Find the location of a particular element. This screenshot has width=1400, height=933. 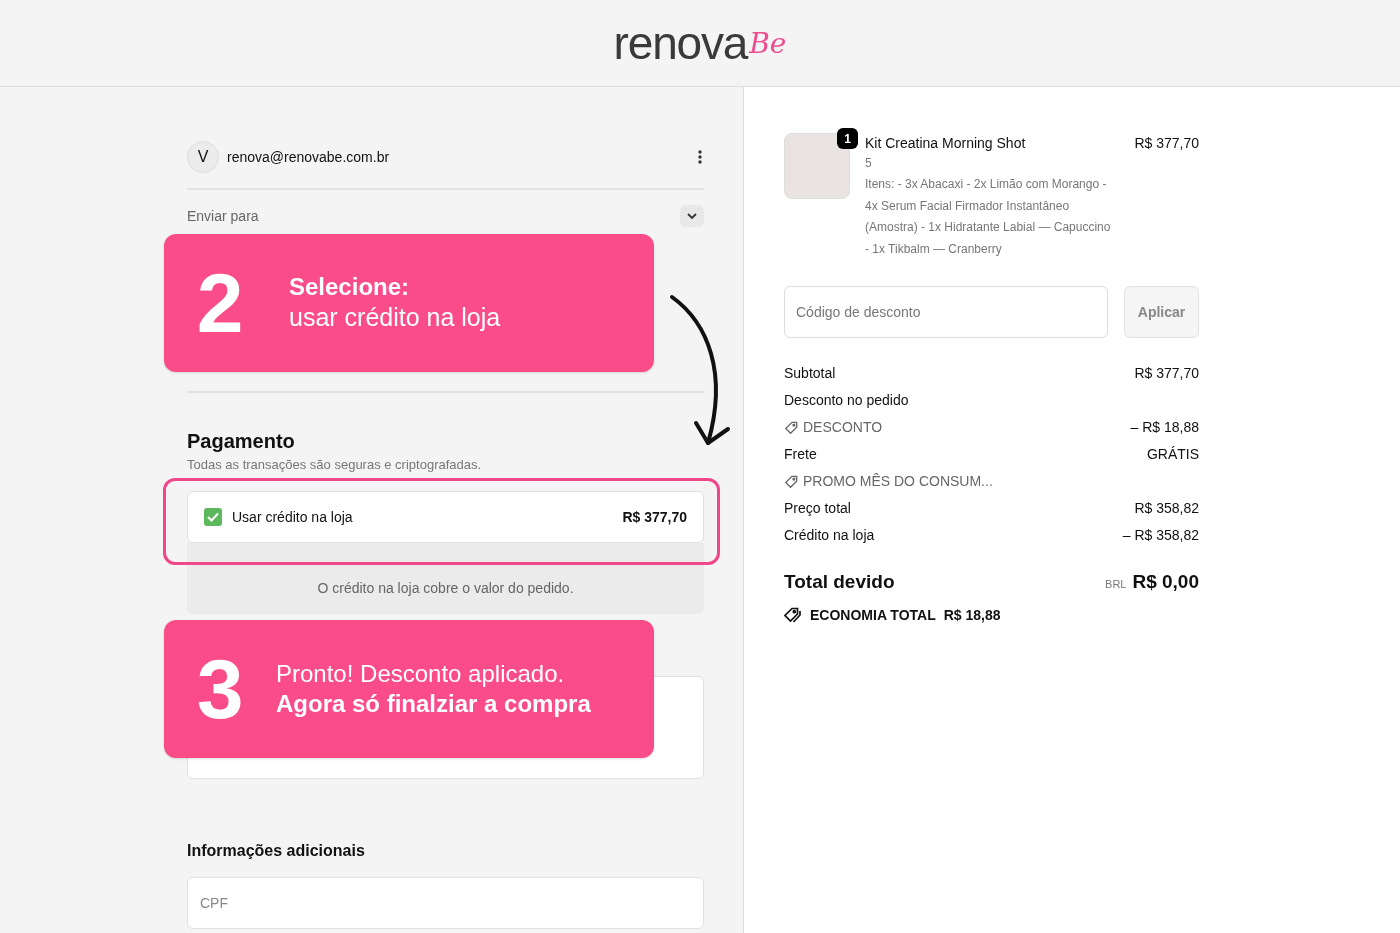

product-price: R$ 377,70 is located at coordinates (1166, 143).